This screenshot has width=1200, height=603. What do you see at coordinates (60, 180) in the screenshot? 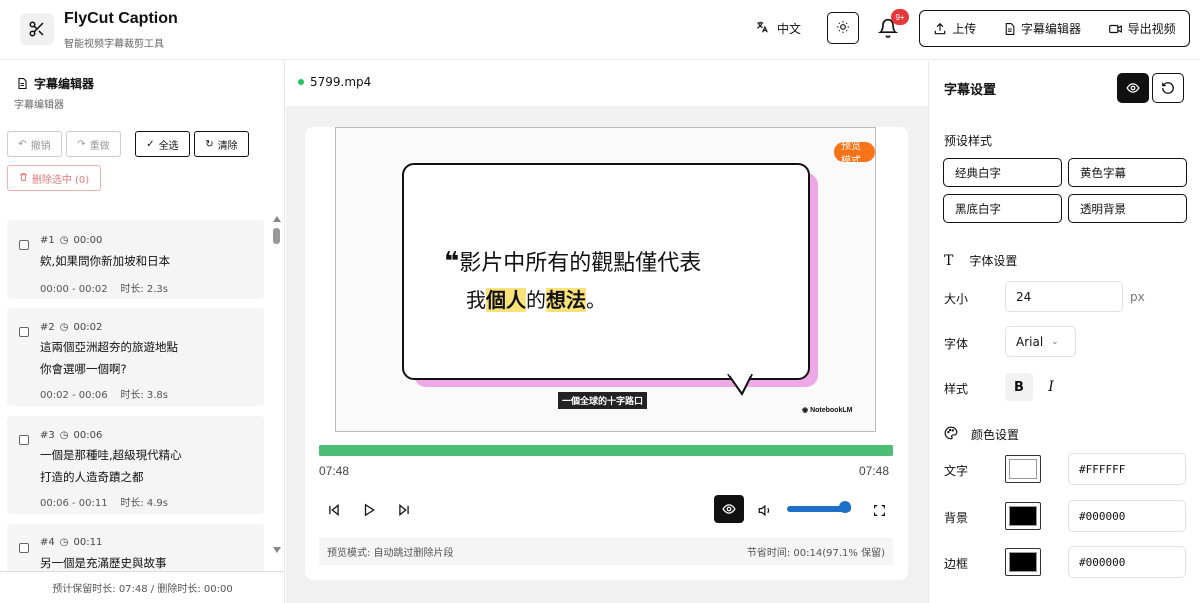
I see `delete-selected-label: 删除选中 (0)` at bounding box center [60, 180].